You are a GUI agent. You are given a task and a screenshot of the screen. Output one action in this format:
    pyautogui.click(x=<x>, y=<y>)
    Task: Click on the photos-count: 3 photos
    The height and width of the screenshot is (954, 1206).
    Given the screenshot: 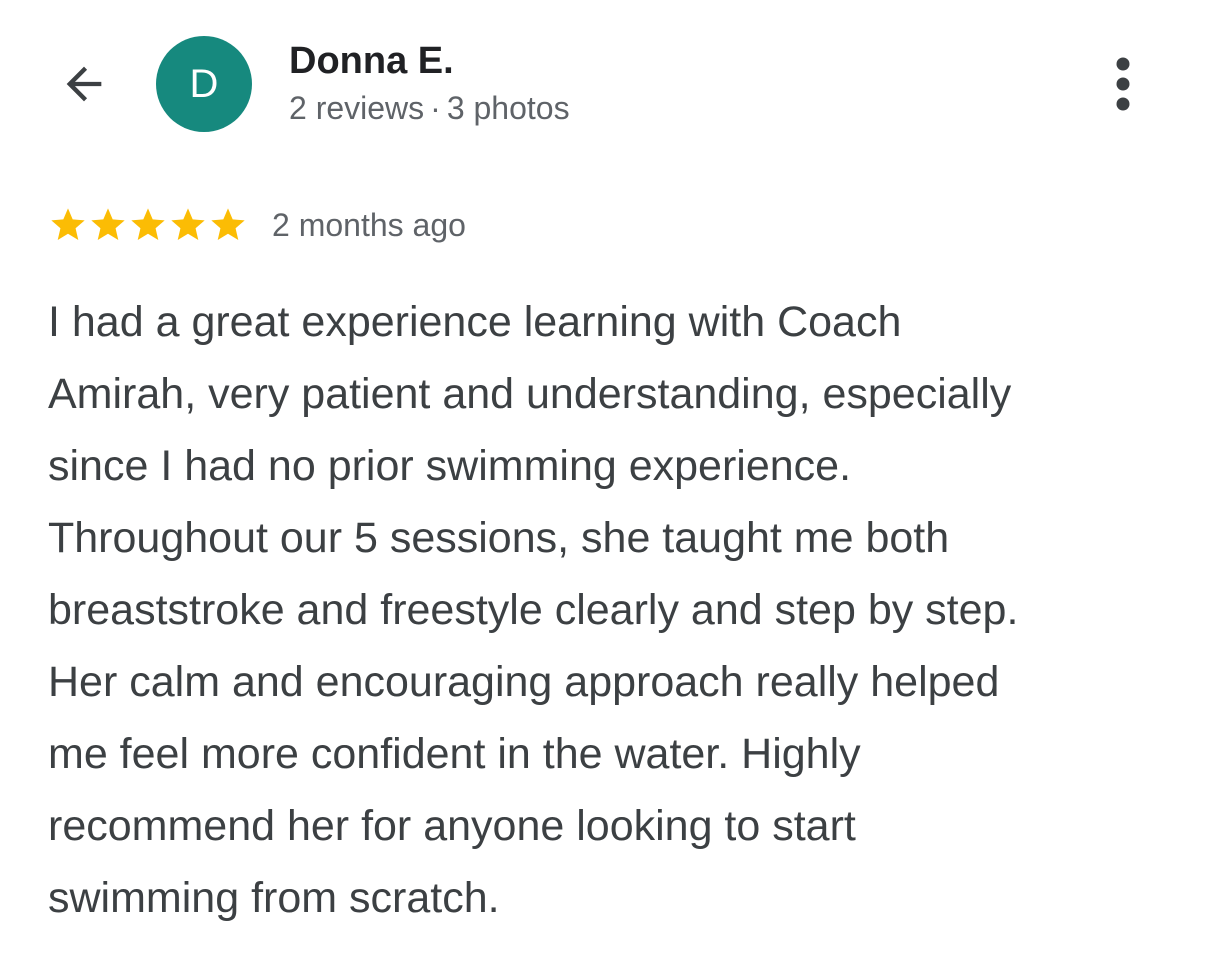 What is the action you would take?
    pyautogui.click(x=508, y=108)
    